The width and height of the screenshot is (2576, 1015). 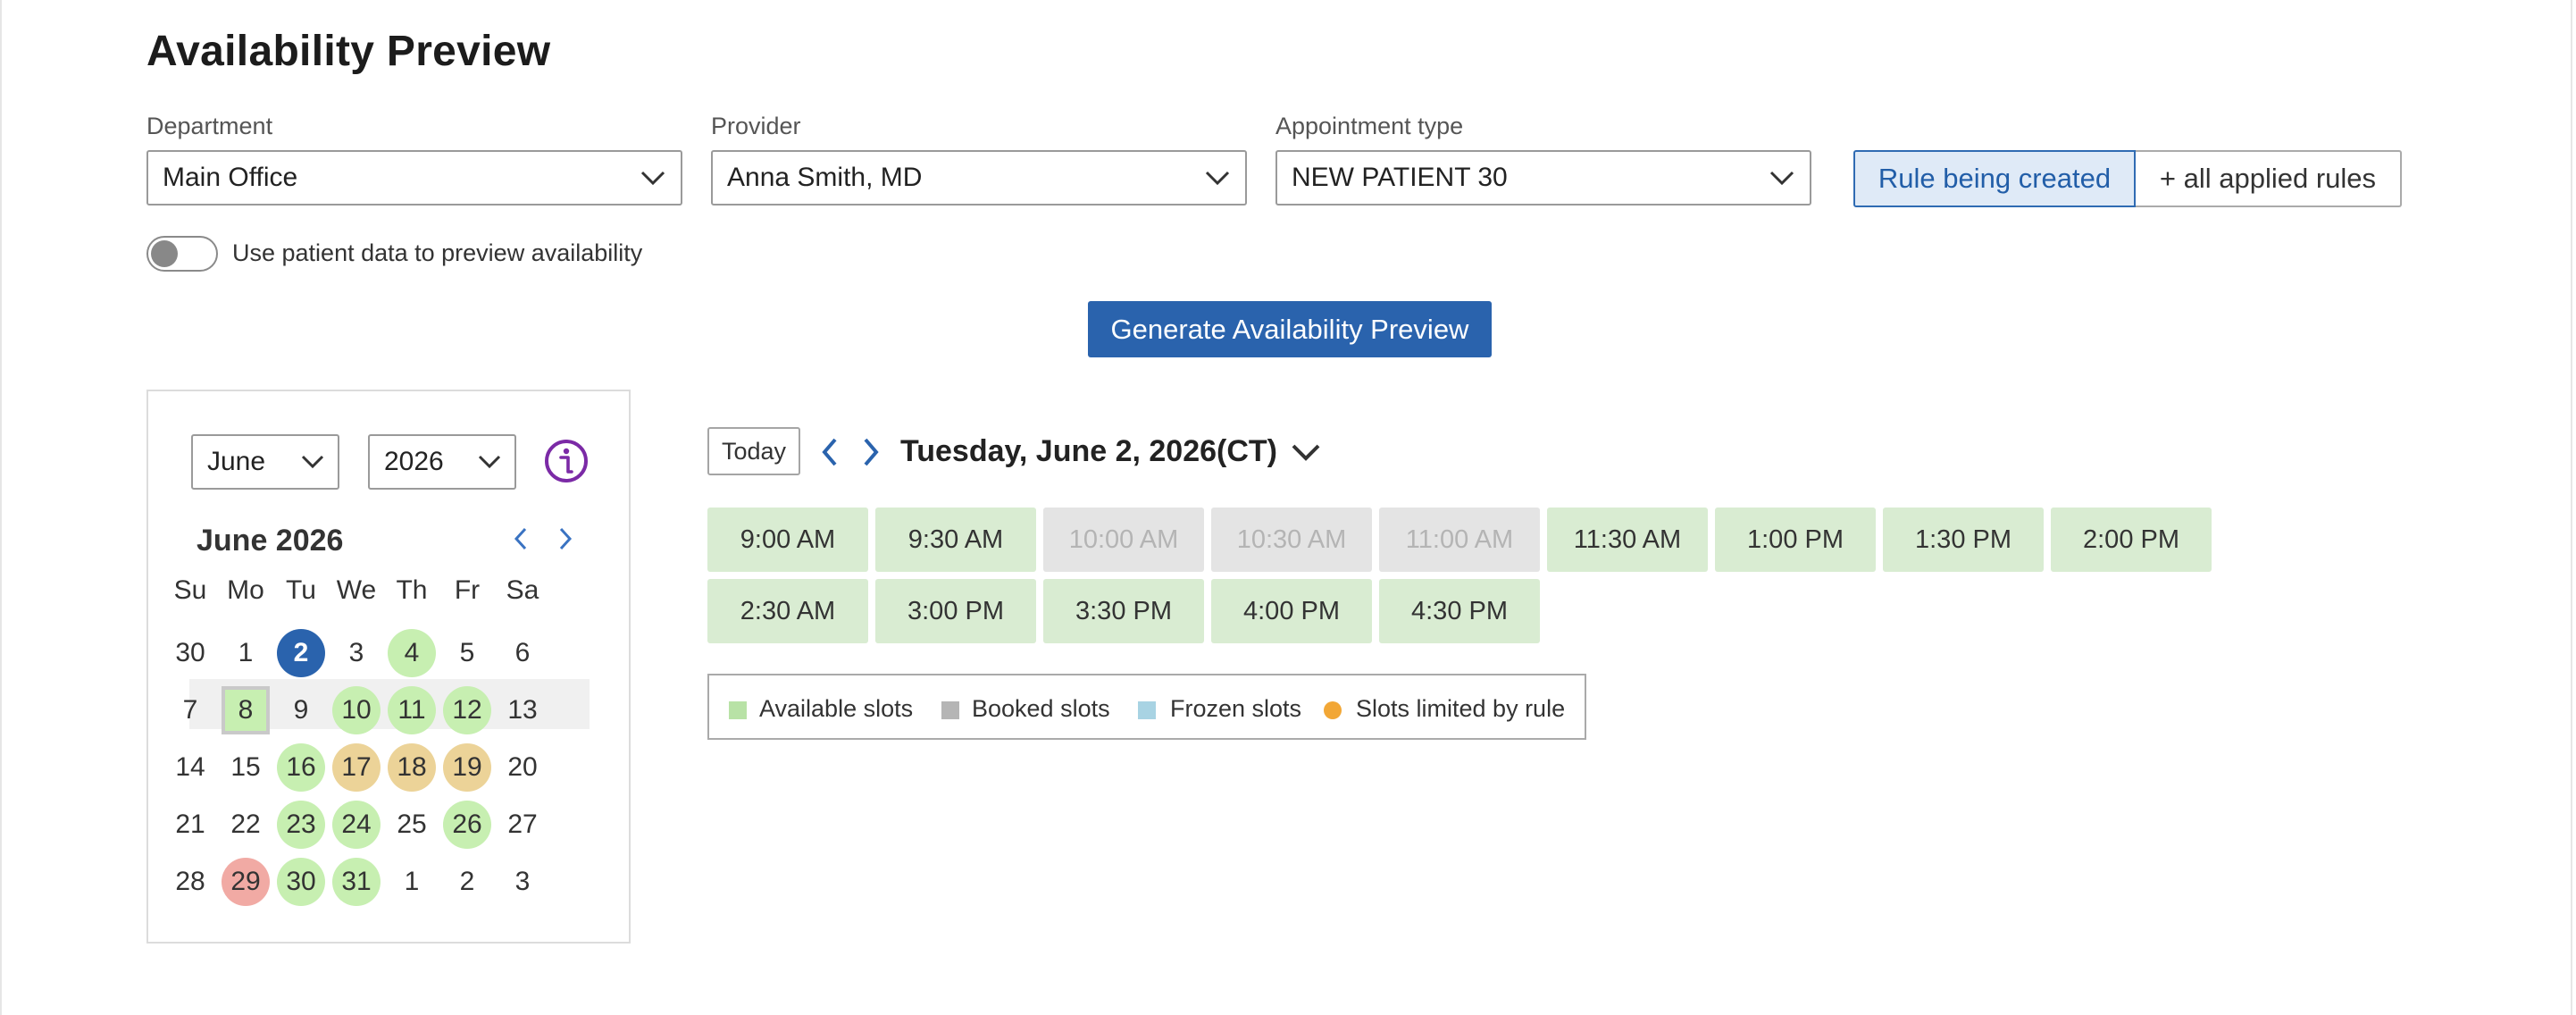 What do you see at coordinates (1964, 540) in the screenshot?
I see `time-slot-available: 1:30 PM` at bounding box center [1964, 540].